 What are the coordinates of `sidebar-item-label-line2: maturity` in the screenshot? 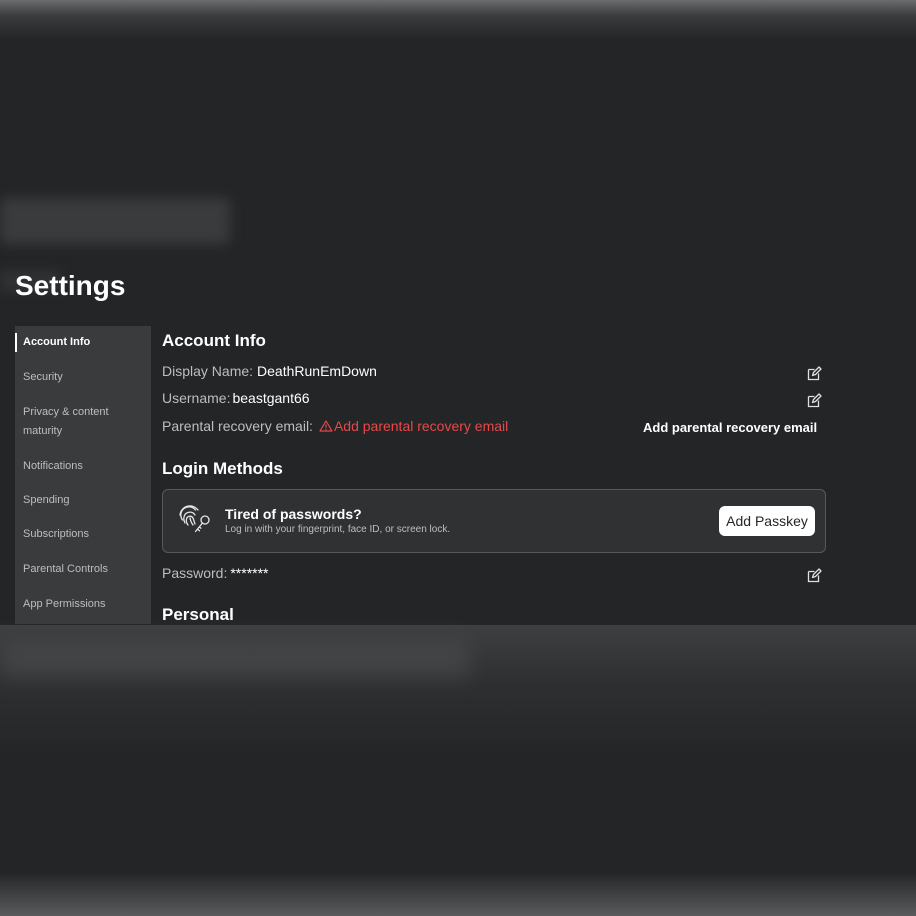 It's located at (43, 431).